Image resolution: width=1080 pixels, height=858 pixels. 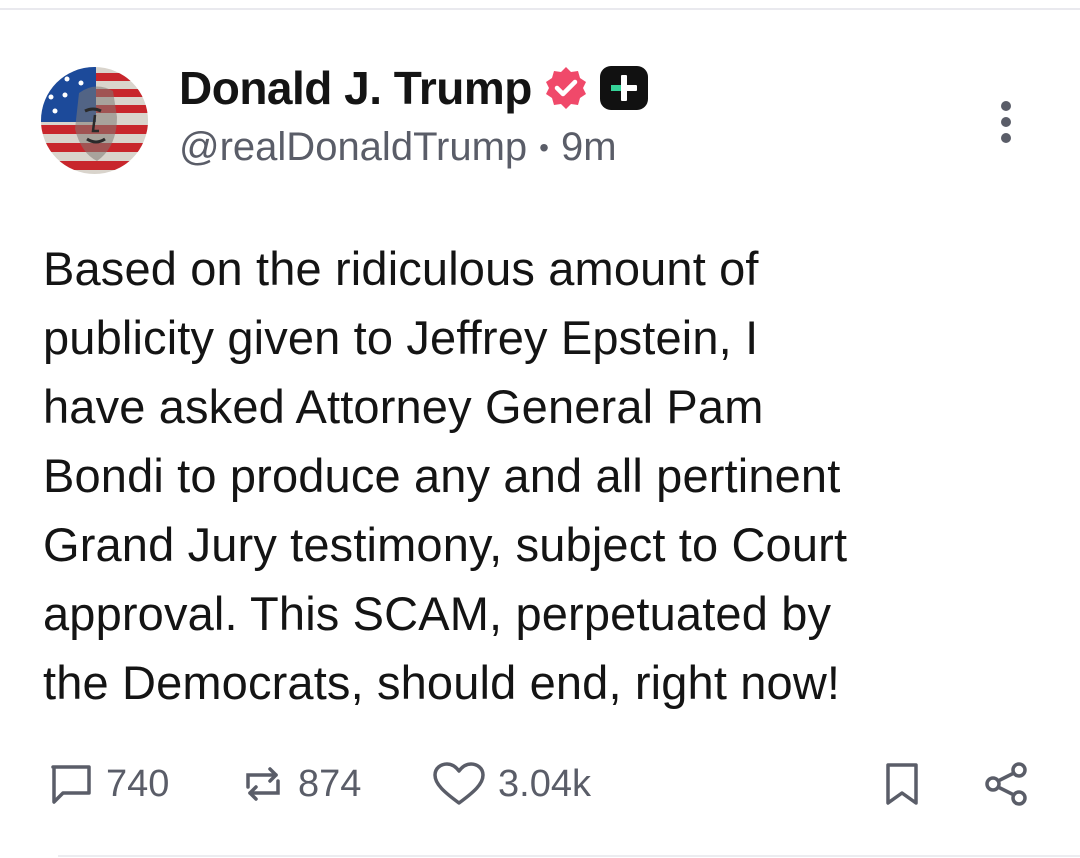 I want to click on repost-button: 874, so click(x=300, y=784).